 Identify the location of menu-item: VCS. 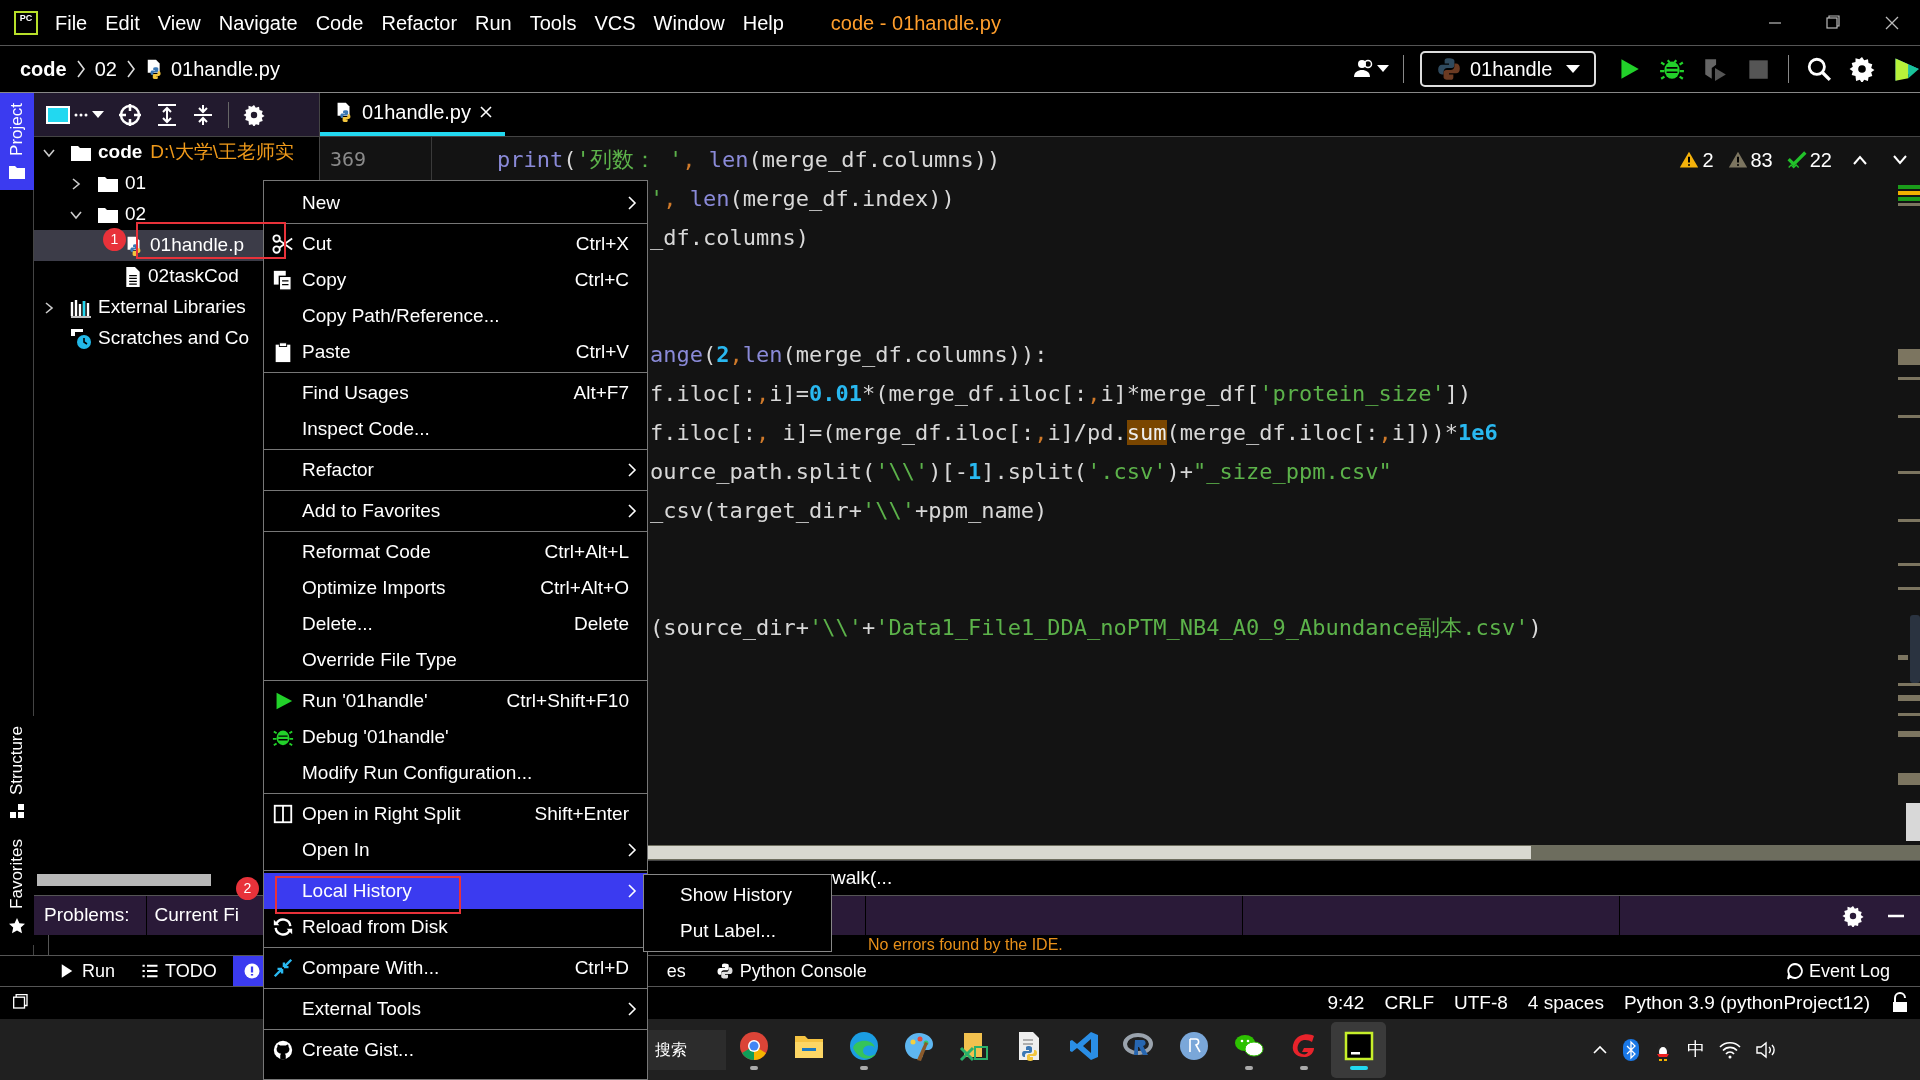
(615, 22).